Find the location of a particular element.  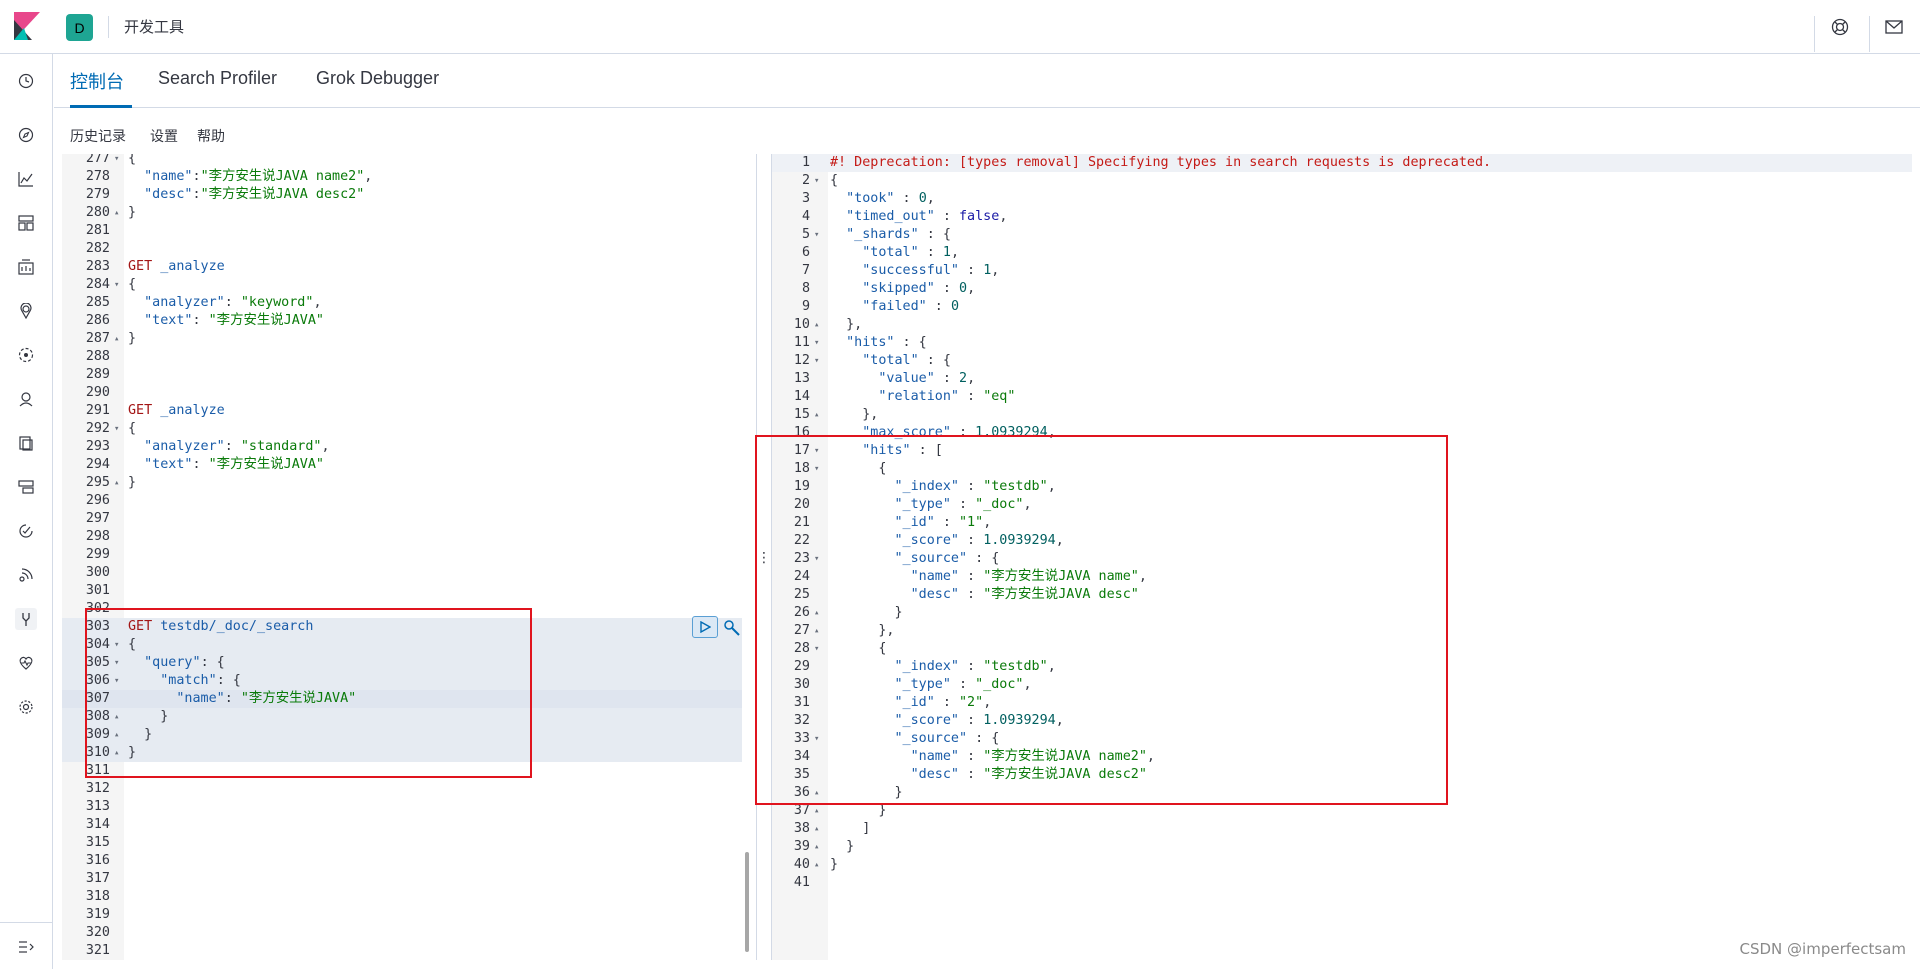

settings-link: 设置 is located at coordinates (164, 136).